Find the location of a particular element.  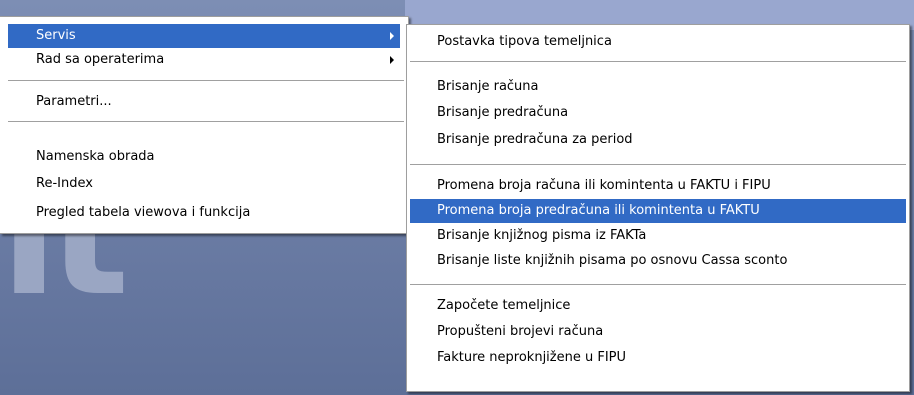

submenu-item-postavka-tipova-temeljnica: Postavka tipova temeljnica is located at coordinates (658, 42).